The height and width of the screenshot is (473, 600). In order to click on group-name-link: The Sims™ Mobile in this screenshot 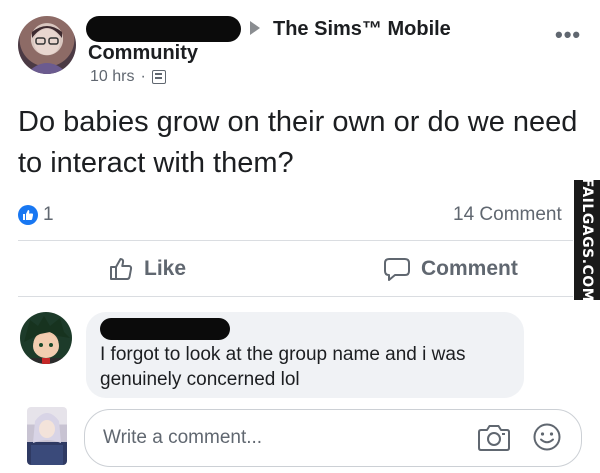, I will do `click(362, 29)`.